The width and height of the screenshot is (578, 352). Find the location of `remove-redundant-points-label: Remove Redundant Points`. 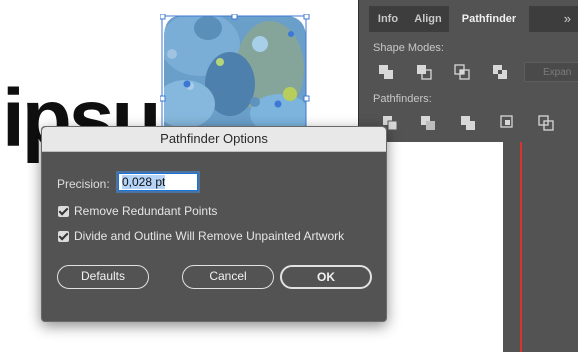

remove-redundant-points-label: Remove Redundant Points is located at coordinates (146, 211).